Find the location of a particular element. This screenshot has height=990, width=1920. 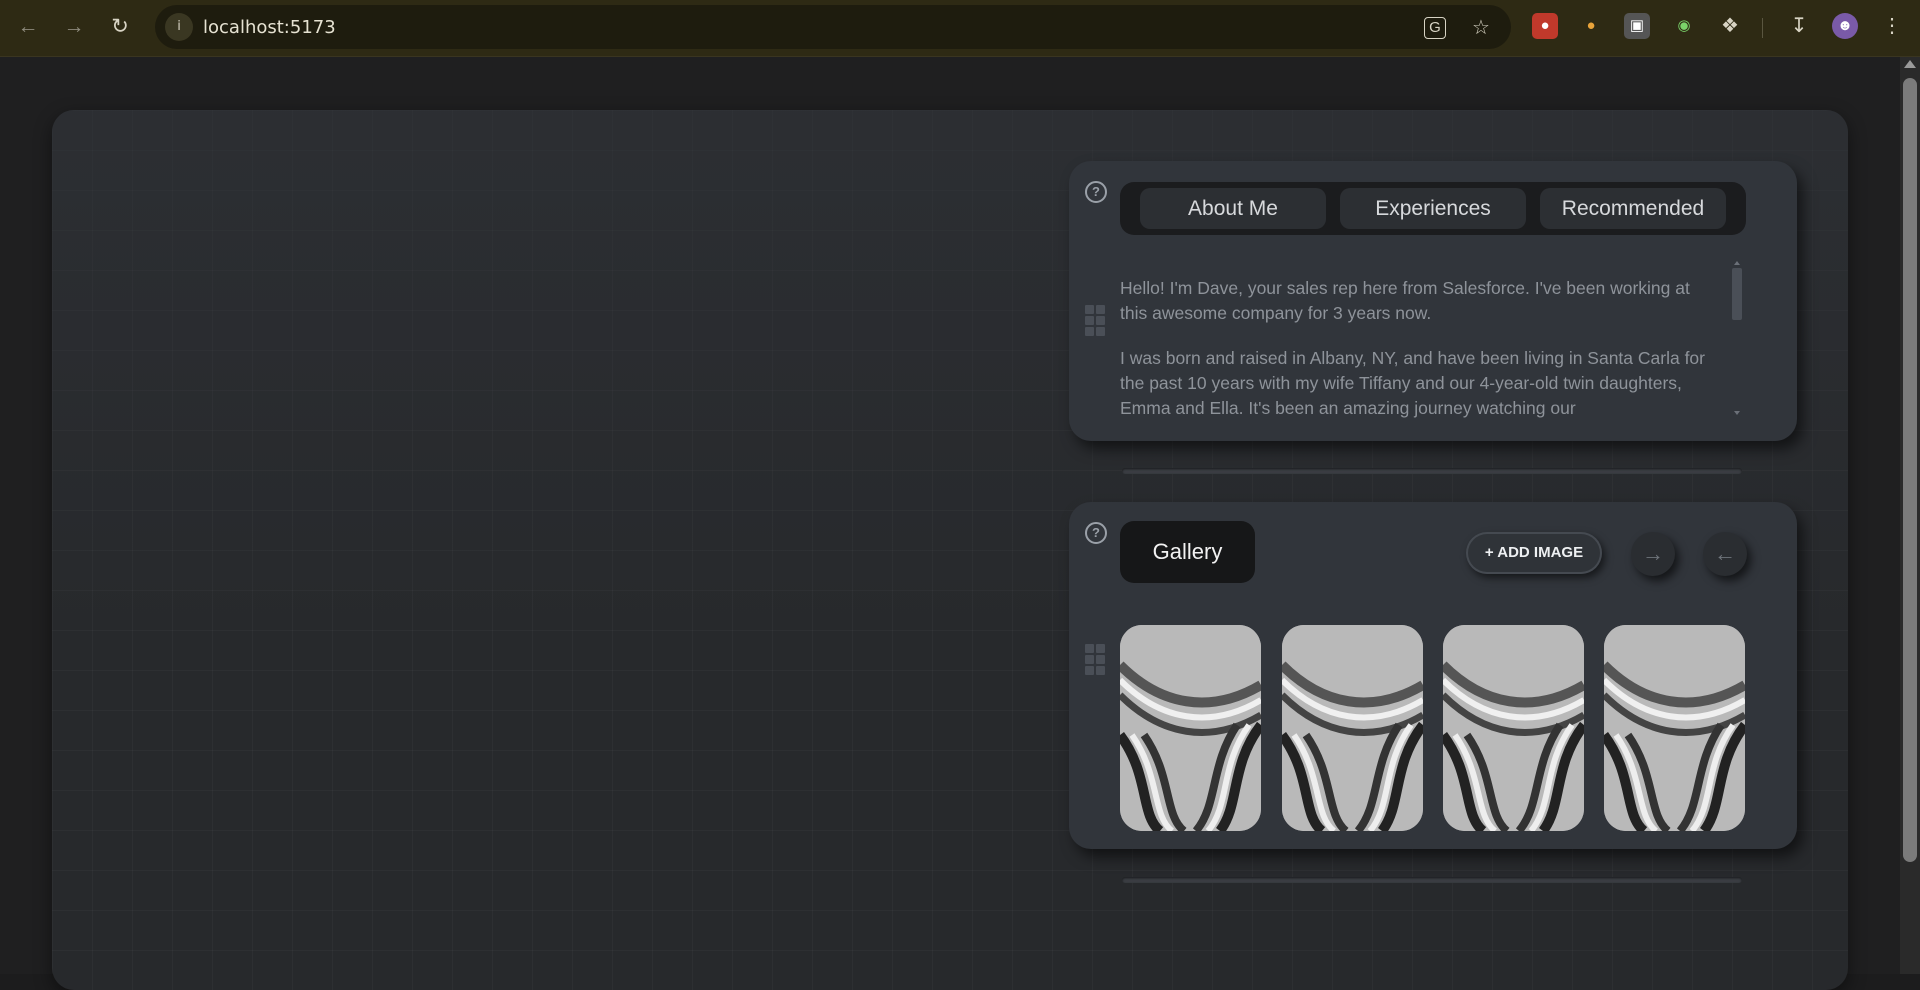

extension-icon-orb: ◉ is located at coordinates (1684, 26).